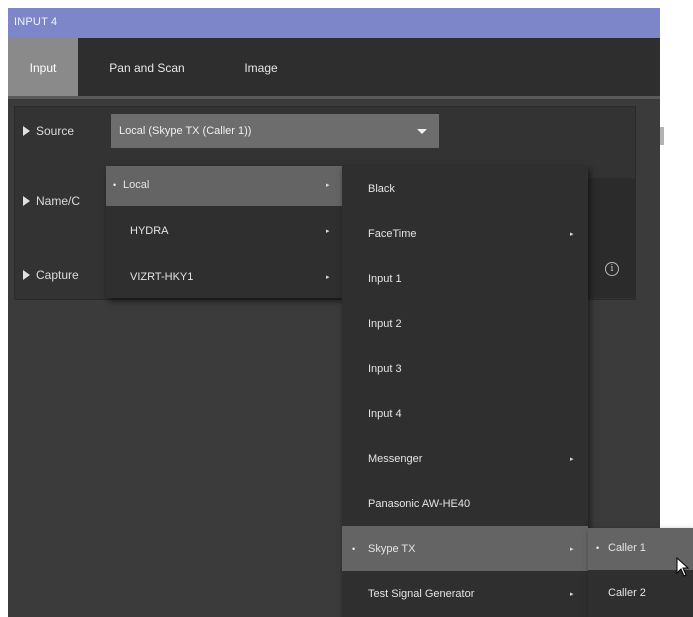  I want to click on menu-item-label: VIZRT-HKY1, so click(162, 277).